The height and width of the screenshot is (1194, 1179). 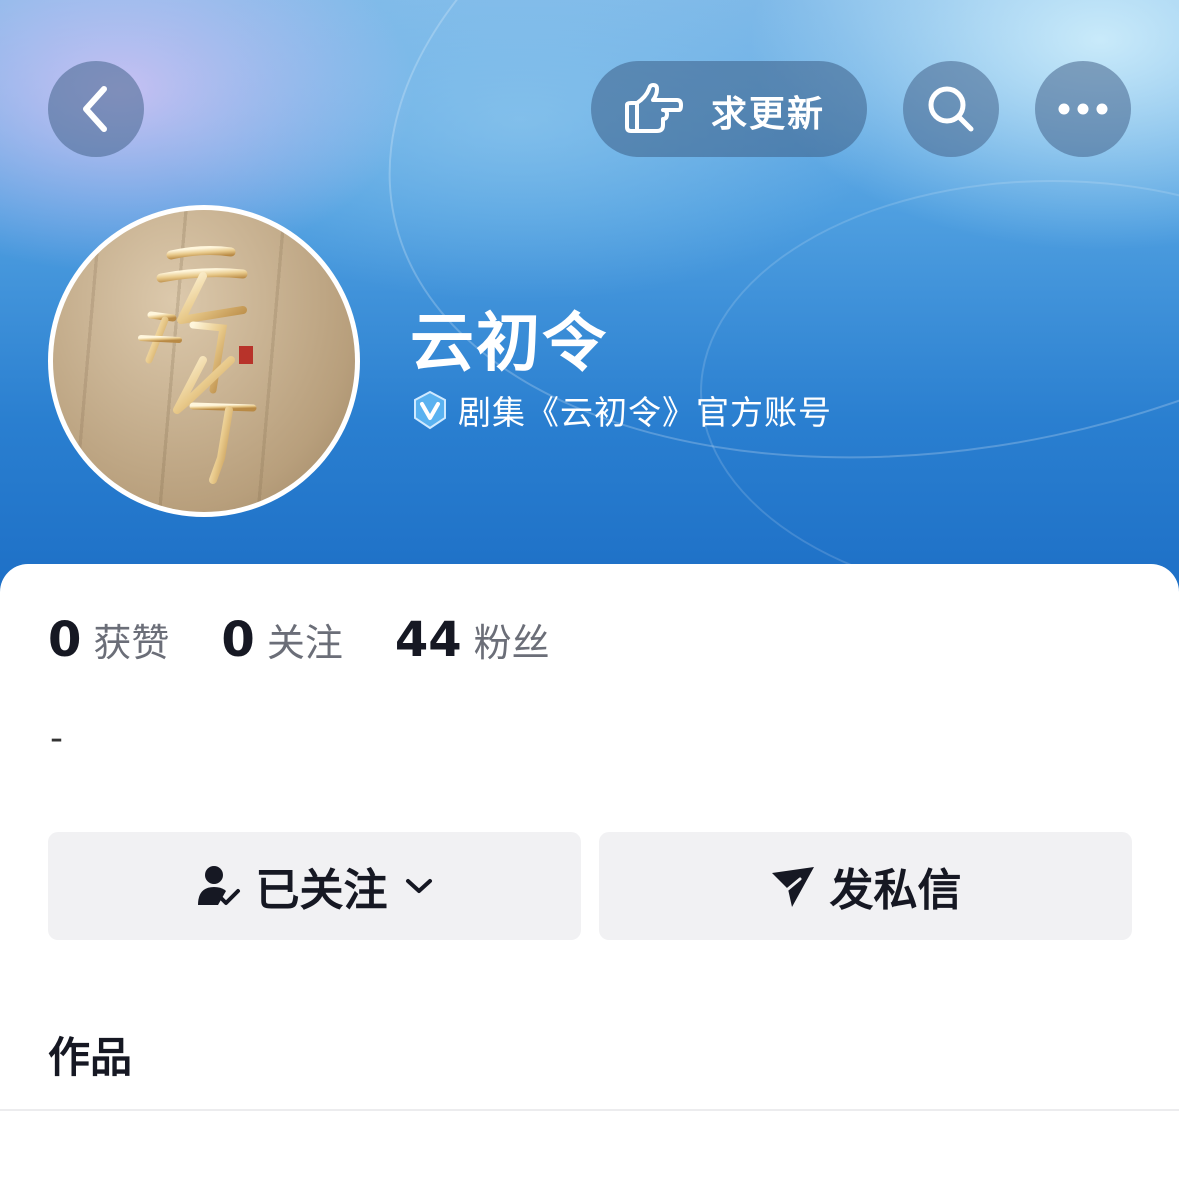 I want to click on more-button, so click(x=1083, y=109).